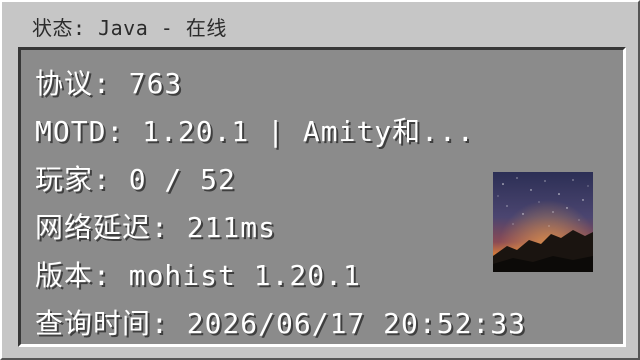 This screenshot has height=360, width=640. Describe the element at coordinates (135, 179) in the screenshot. I see `players-line: 玩家: 0 / 52` at that location.